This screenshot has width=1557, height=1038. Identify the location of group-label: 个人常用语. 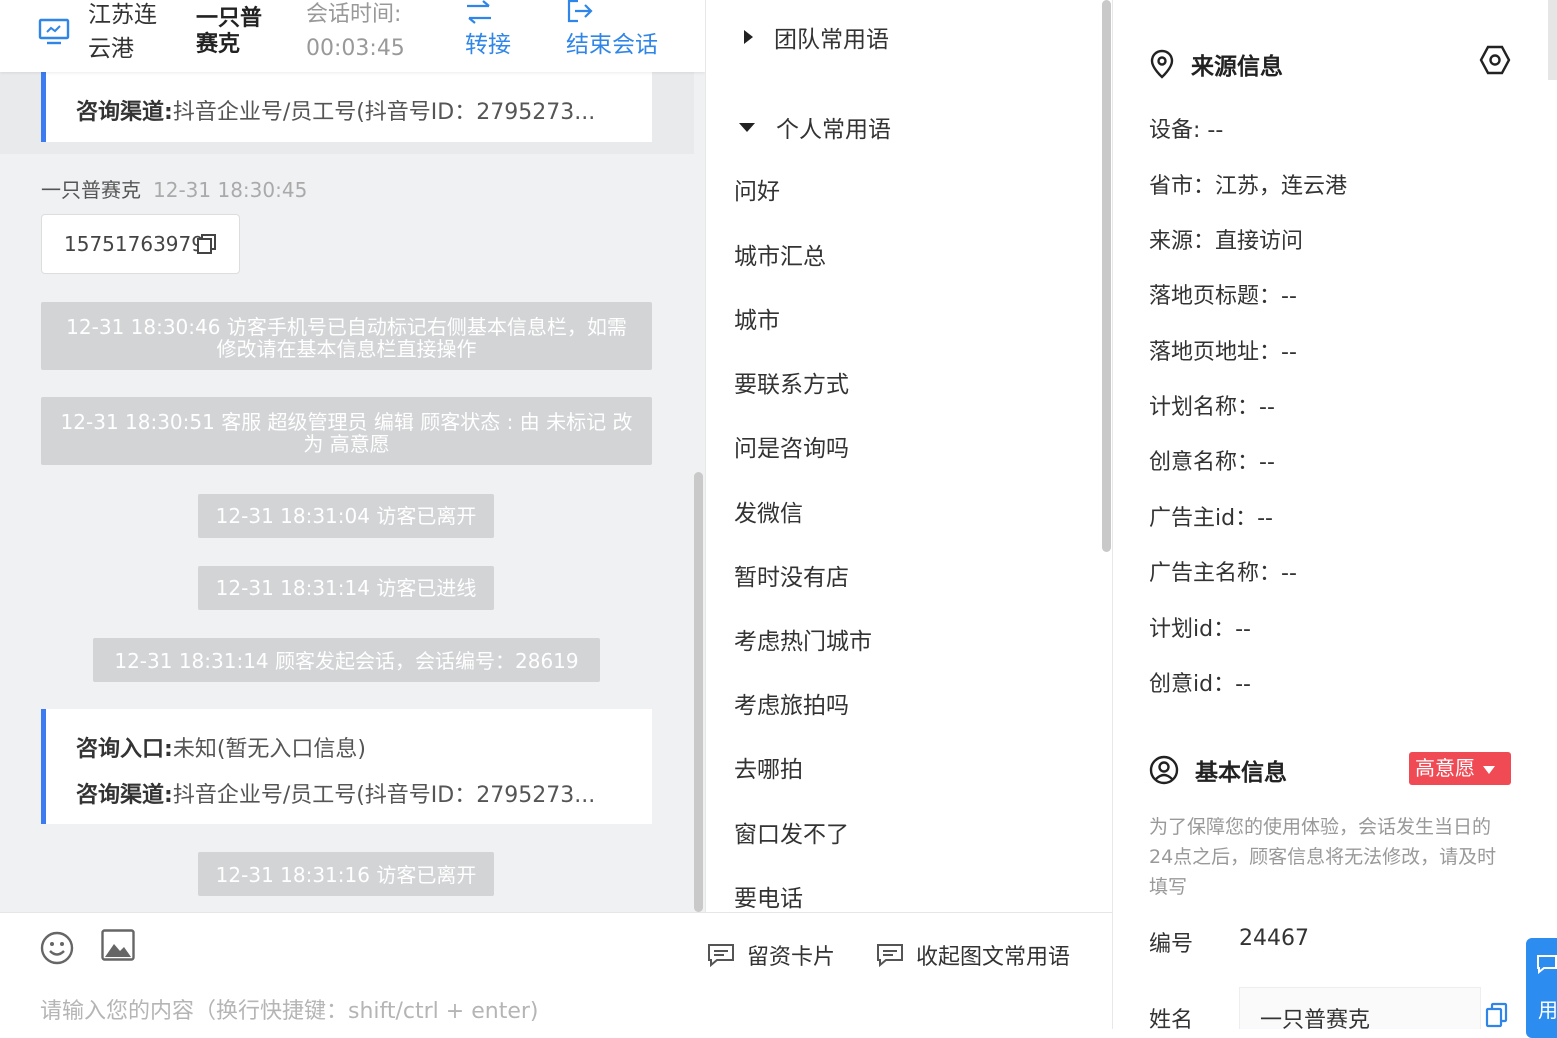
(833, 130).